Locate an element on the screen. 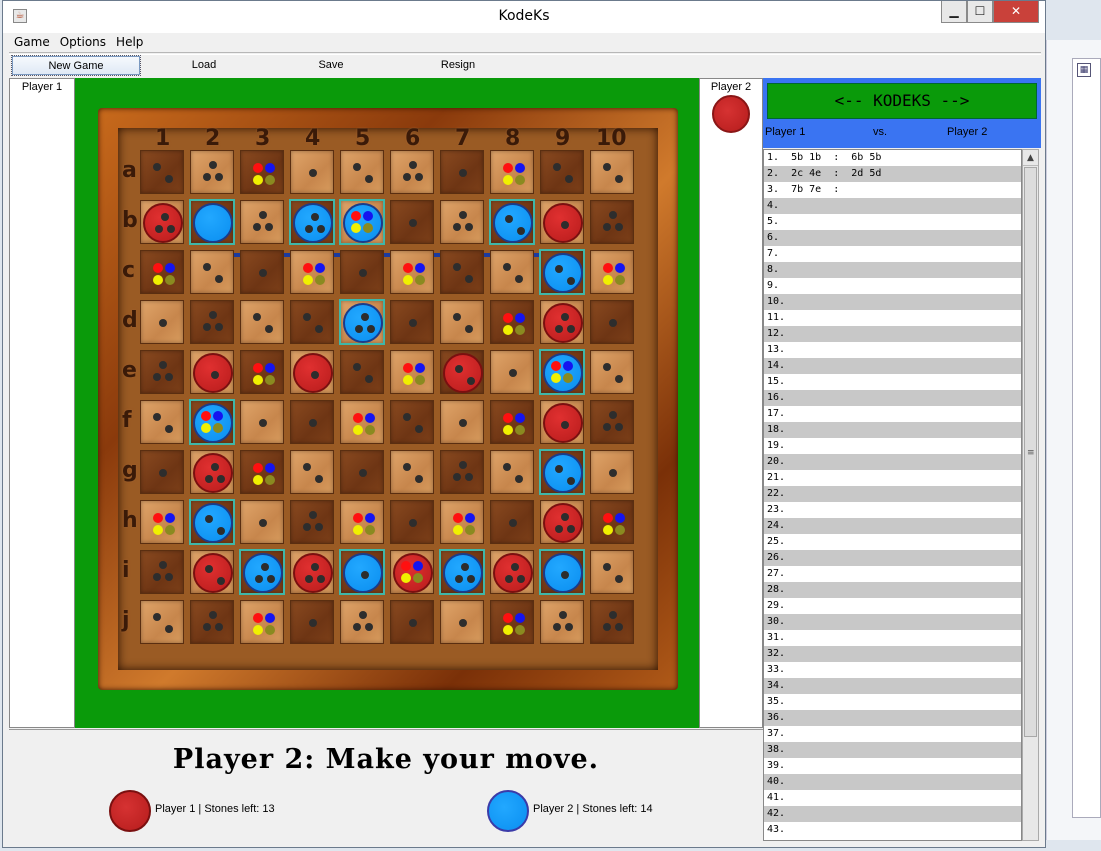  save-button: Save is located at coordinates (331, 65).